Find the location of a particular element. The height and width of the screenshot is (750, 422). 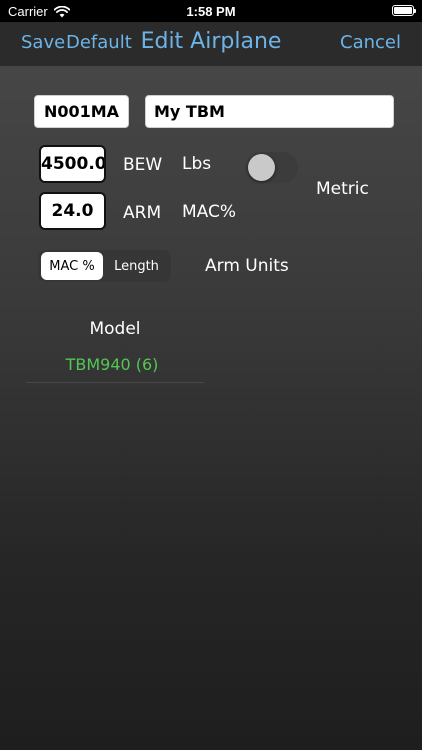

default-button: Default is located at coordinates (99, 42).